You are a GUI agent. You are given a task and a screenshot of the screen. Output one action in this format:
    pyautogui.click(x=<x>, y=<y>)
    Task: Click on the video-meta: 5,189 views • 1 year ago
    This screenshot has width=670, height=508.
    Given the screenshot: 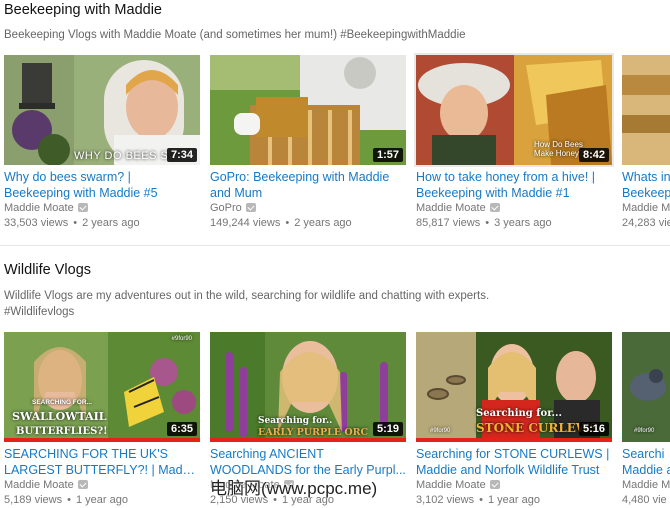 What is the action you would take?
    pyautogui.click(x=66, y=500)
    